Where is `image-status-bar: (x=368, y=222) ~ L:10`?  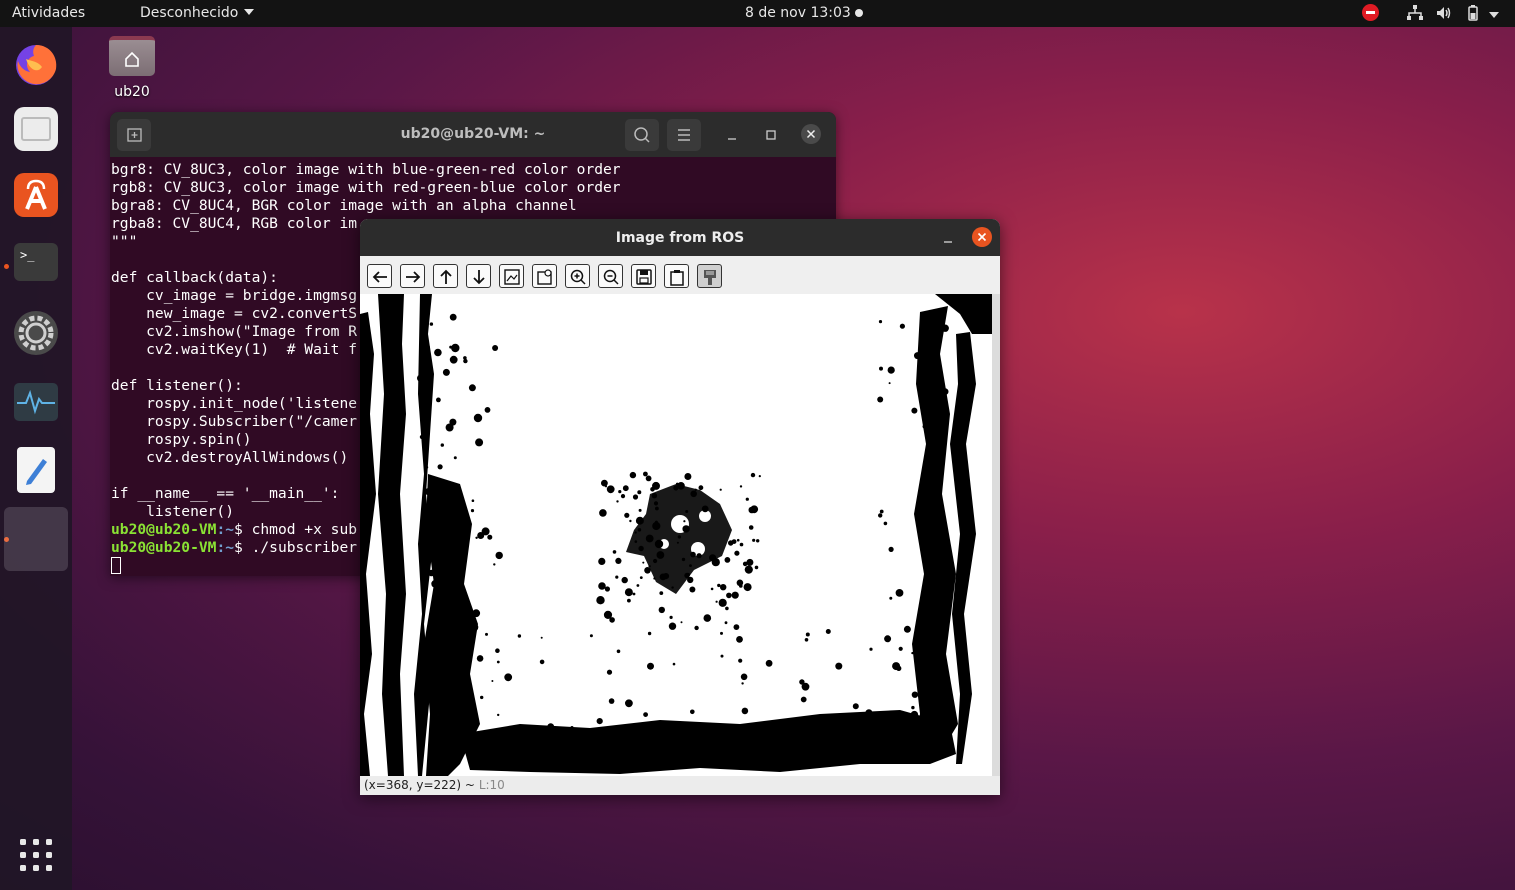
image-status-bar: (x=368, y=222) ~ L:10 is located at coordinates (680, 785).